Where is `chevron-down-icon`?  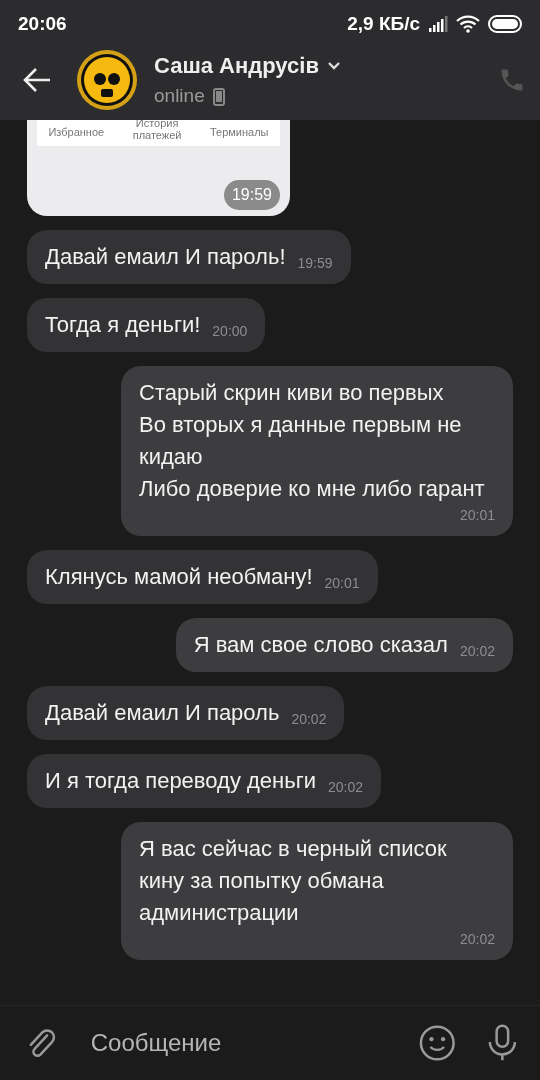 chevron-down-icon is located at coordinates (333, 66).